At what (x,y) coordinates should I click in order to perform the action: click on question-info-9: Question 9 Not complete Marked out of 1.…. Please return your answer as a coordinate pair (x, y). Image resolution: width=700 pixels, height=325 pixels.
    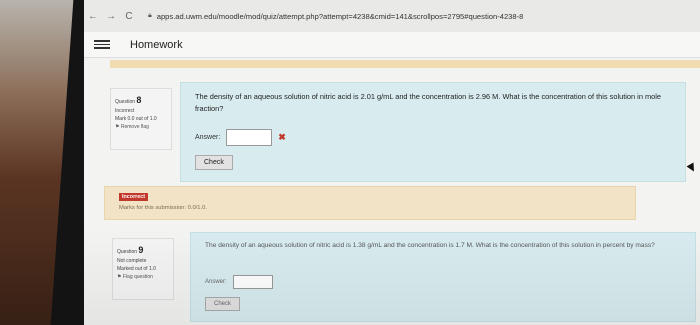
    Looking at the image, I should click on (143, 269).